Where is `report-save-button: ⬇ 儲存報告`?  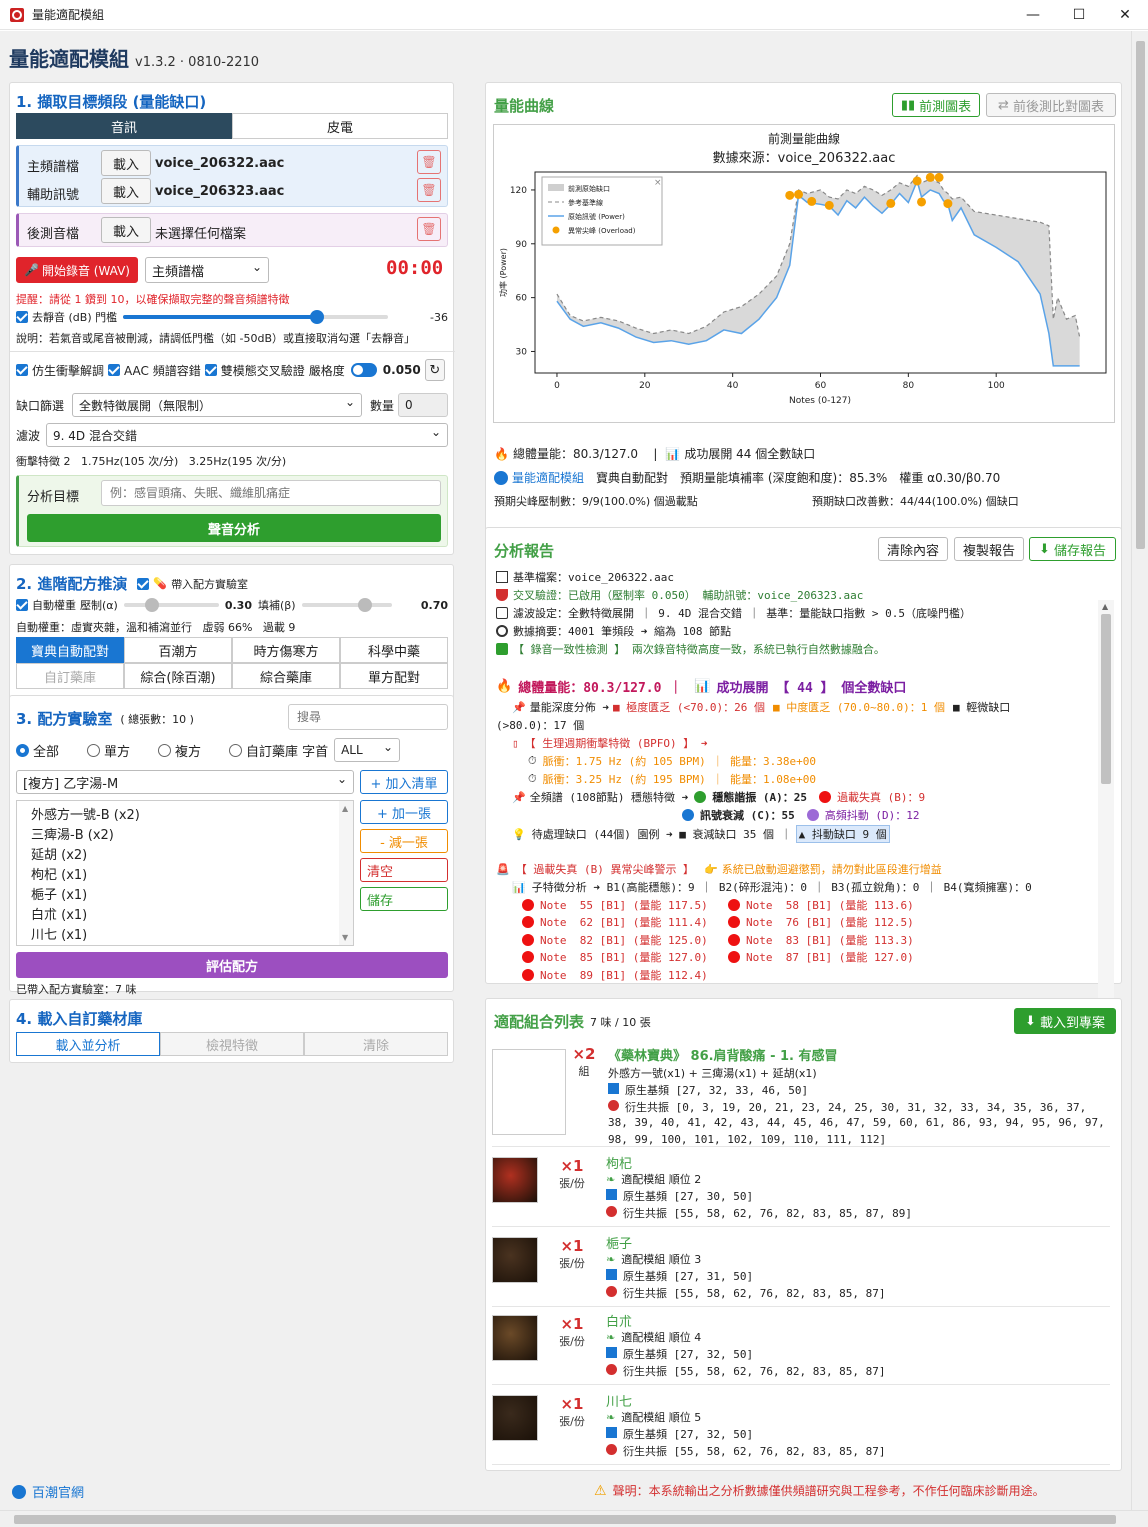
report-save-button: ⬇ 儲存報告 is located at coordinates (1072, 549).